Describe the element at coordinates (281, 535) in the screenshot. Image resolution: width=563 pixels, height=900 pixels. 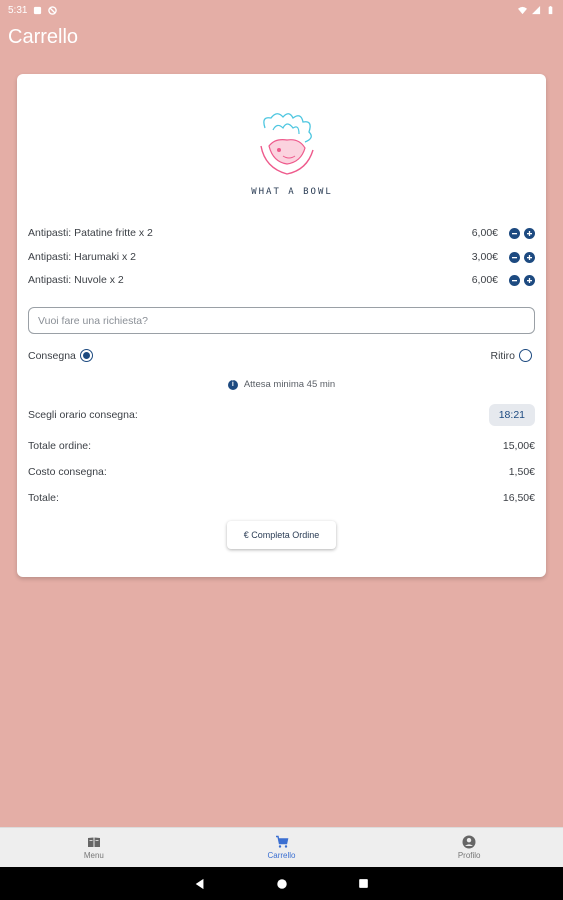
I see `complete-order-button: € Completa Ordine` at that location.